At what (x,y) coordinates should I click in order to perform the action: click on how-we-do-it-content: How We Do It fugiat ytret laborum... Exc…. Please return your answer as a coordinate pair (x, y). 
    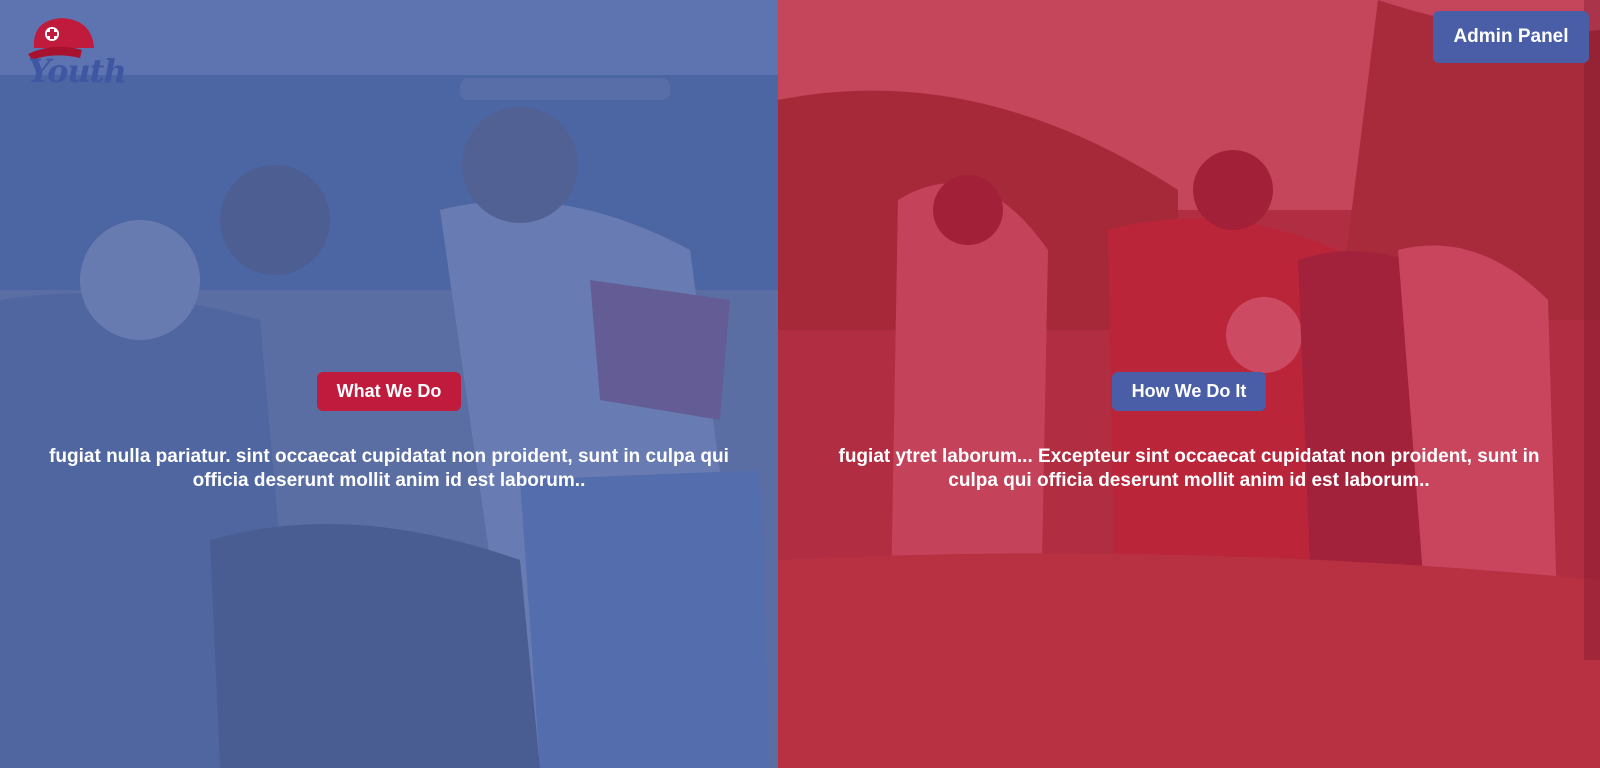
    Looking at the image, I should click on (1189, 442).